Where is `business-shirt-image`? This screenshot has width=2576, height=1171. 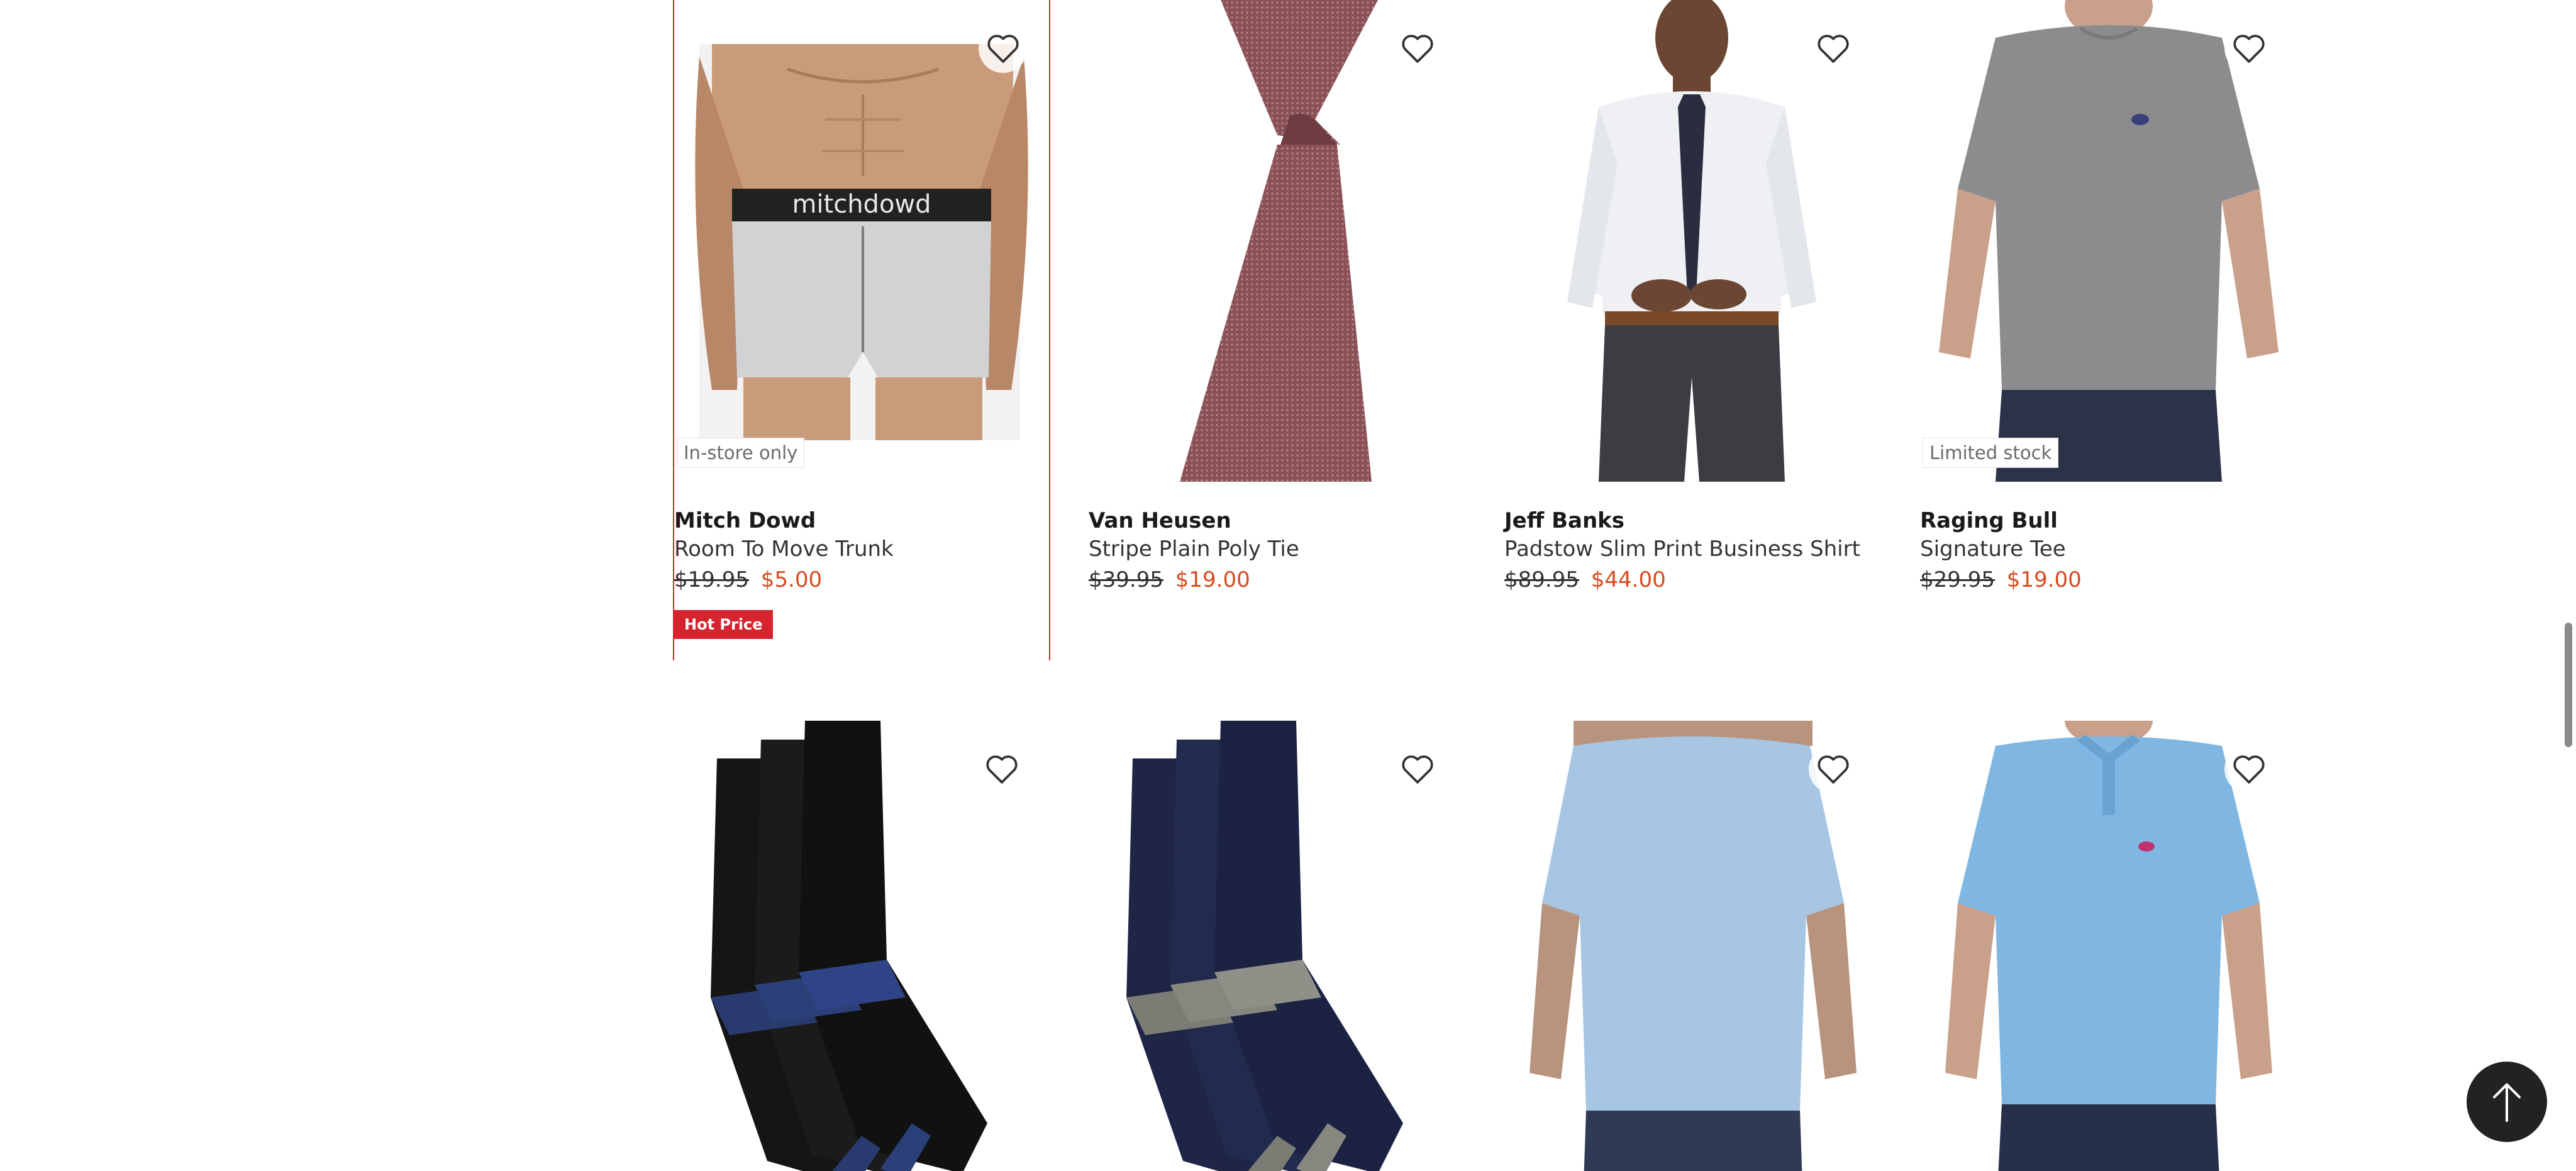 business-shirt-image is located at coordinates (1691, 241).